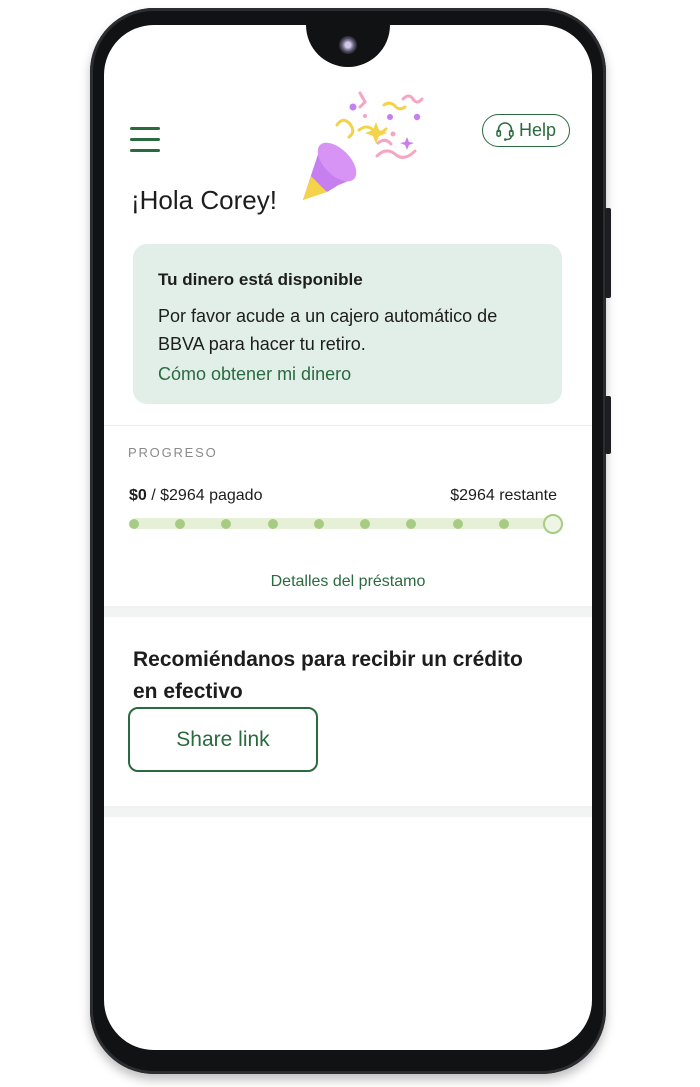 This screenshot has height=1087, width=700. What do you see at coordinates (608, 253) in the screenshot?
I see `volume-button` at bounding box center [608, 253].